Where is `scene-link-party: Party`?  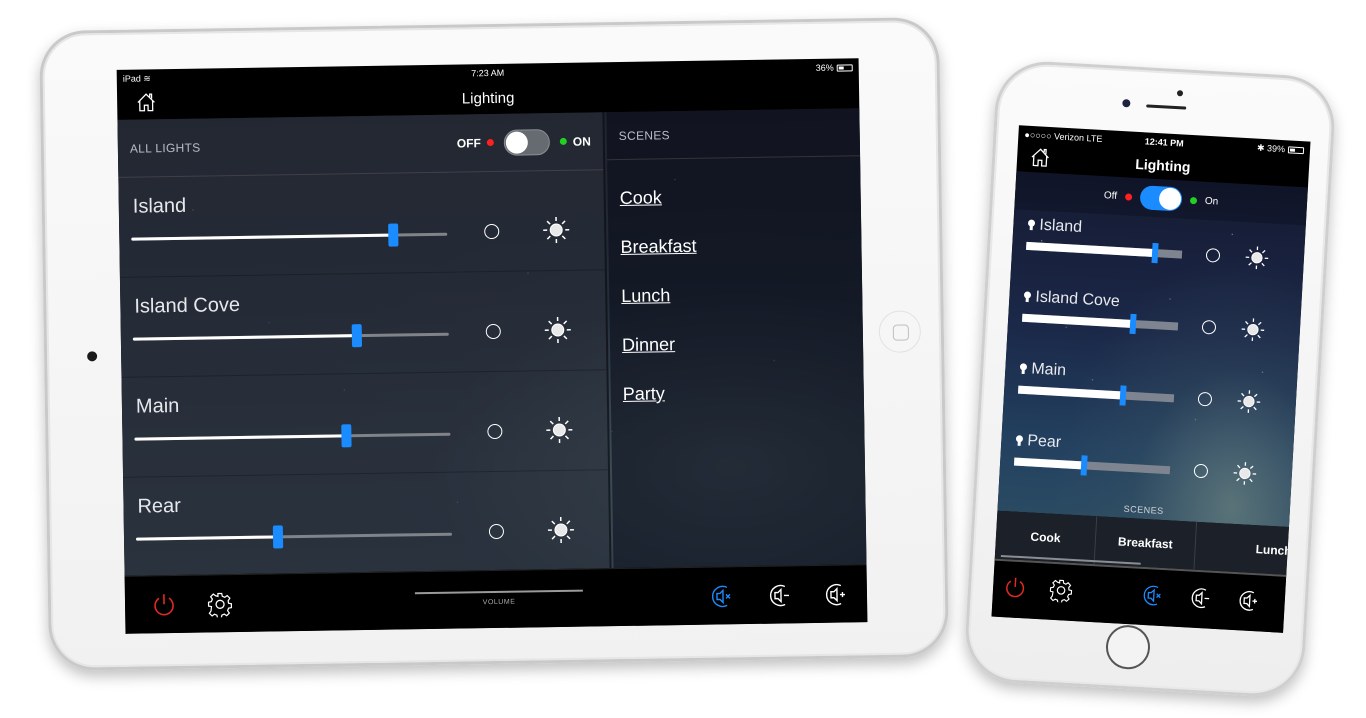
scene-link-party: Party is located at coordinates (743, 392).